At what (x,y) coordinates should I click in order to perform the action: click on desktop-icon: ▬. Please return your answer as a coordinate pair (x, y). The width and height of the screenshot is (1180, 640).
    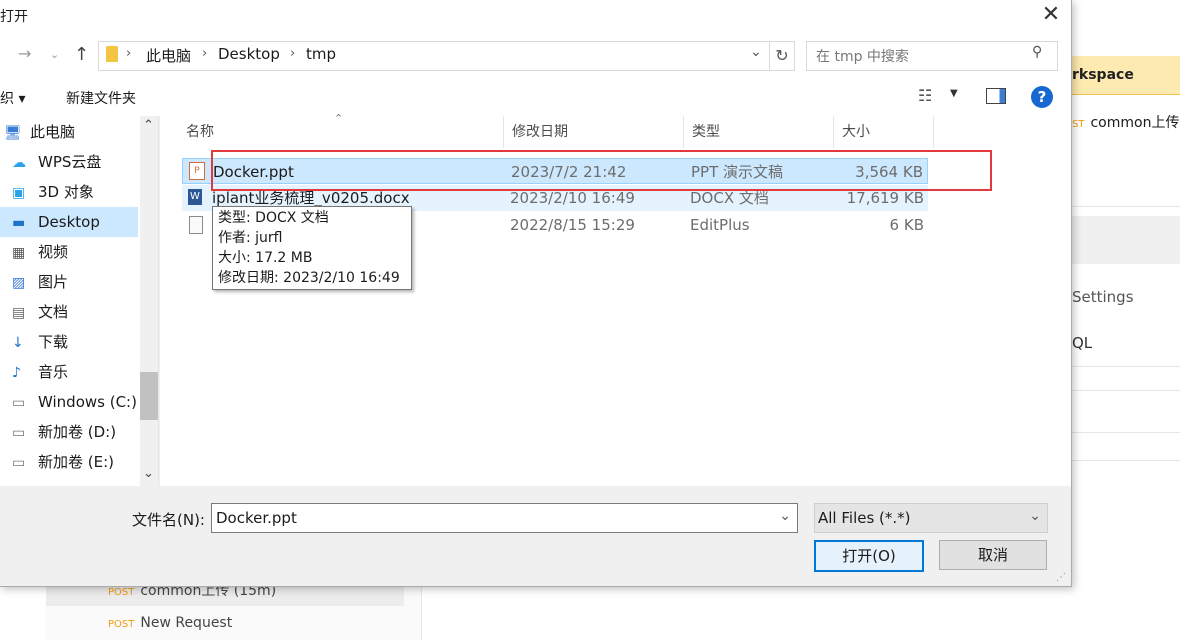
    Looking at the image, I should click on (19, 222).